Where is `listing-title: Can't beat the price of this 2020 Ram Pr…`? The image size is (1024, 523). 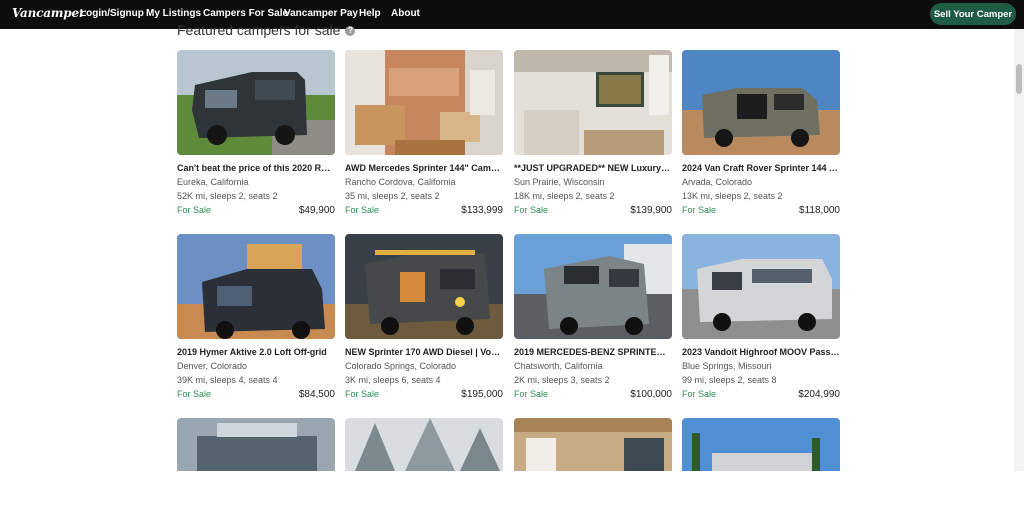 listing-title: Can't beat the price of this 2020 Ram Pr… is located at coordinates (256, 168).